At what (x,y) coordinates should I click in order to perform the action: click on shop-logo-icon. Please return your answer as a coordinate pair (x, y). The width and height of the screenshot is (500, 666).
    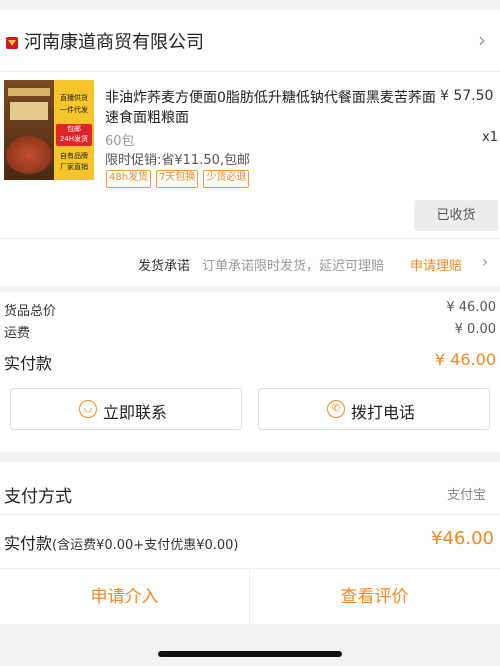
    Looking at the image, I should click on (12, 43).